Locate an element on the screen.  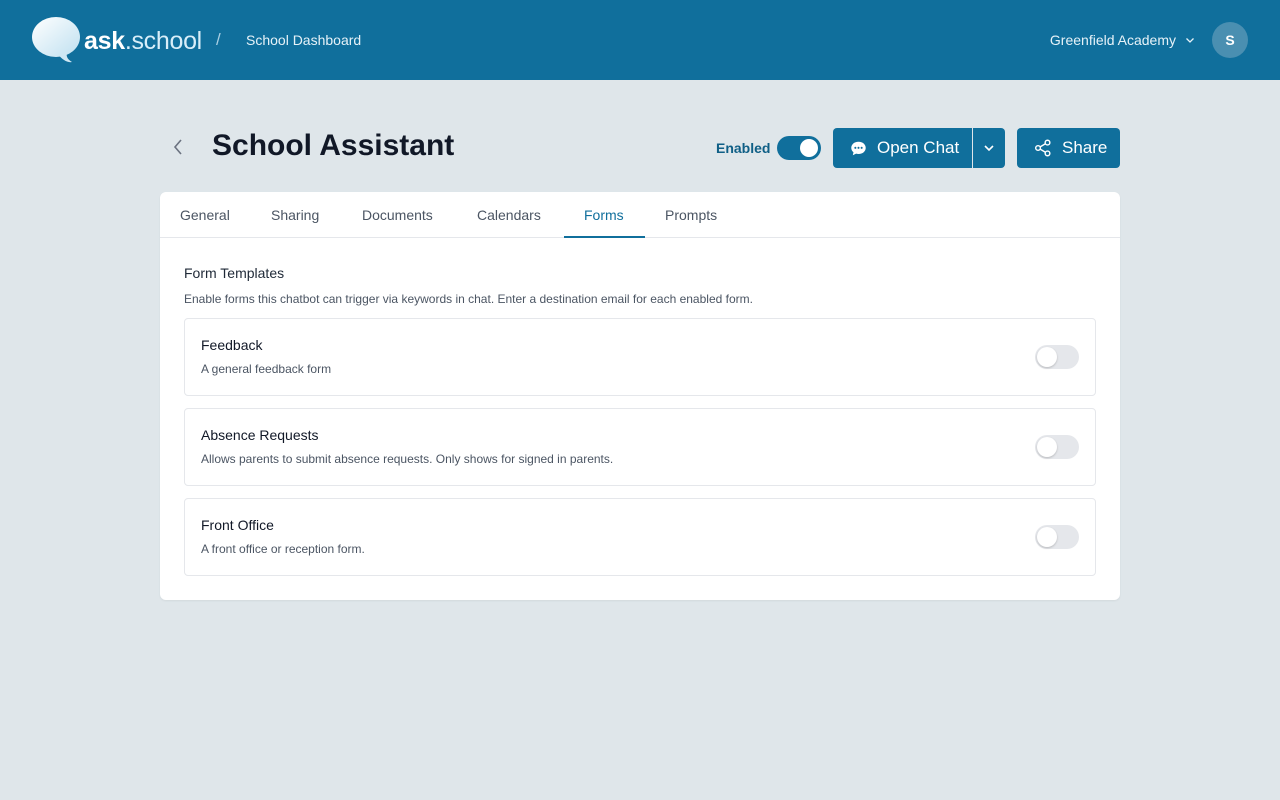
enabled-label: Enabled is located at coordinates (743, 148).